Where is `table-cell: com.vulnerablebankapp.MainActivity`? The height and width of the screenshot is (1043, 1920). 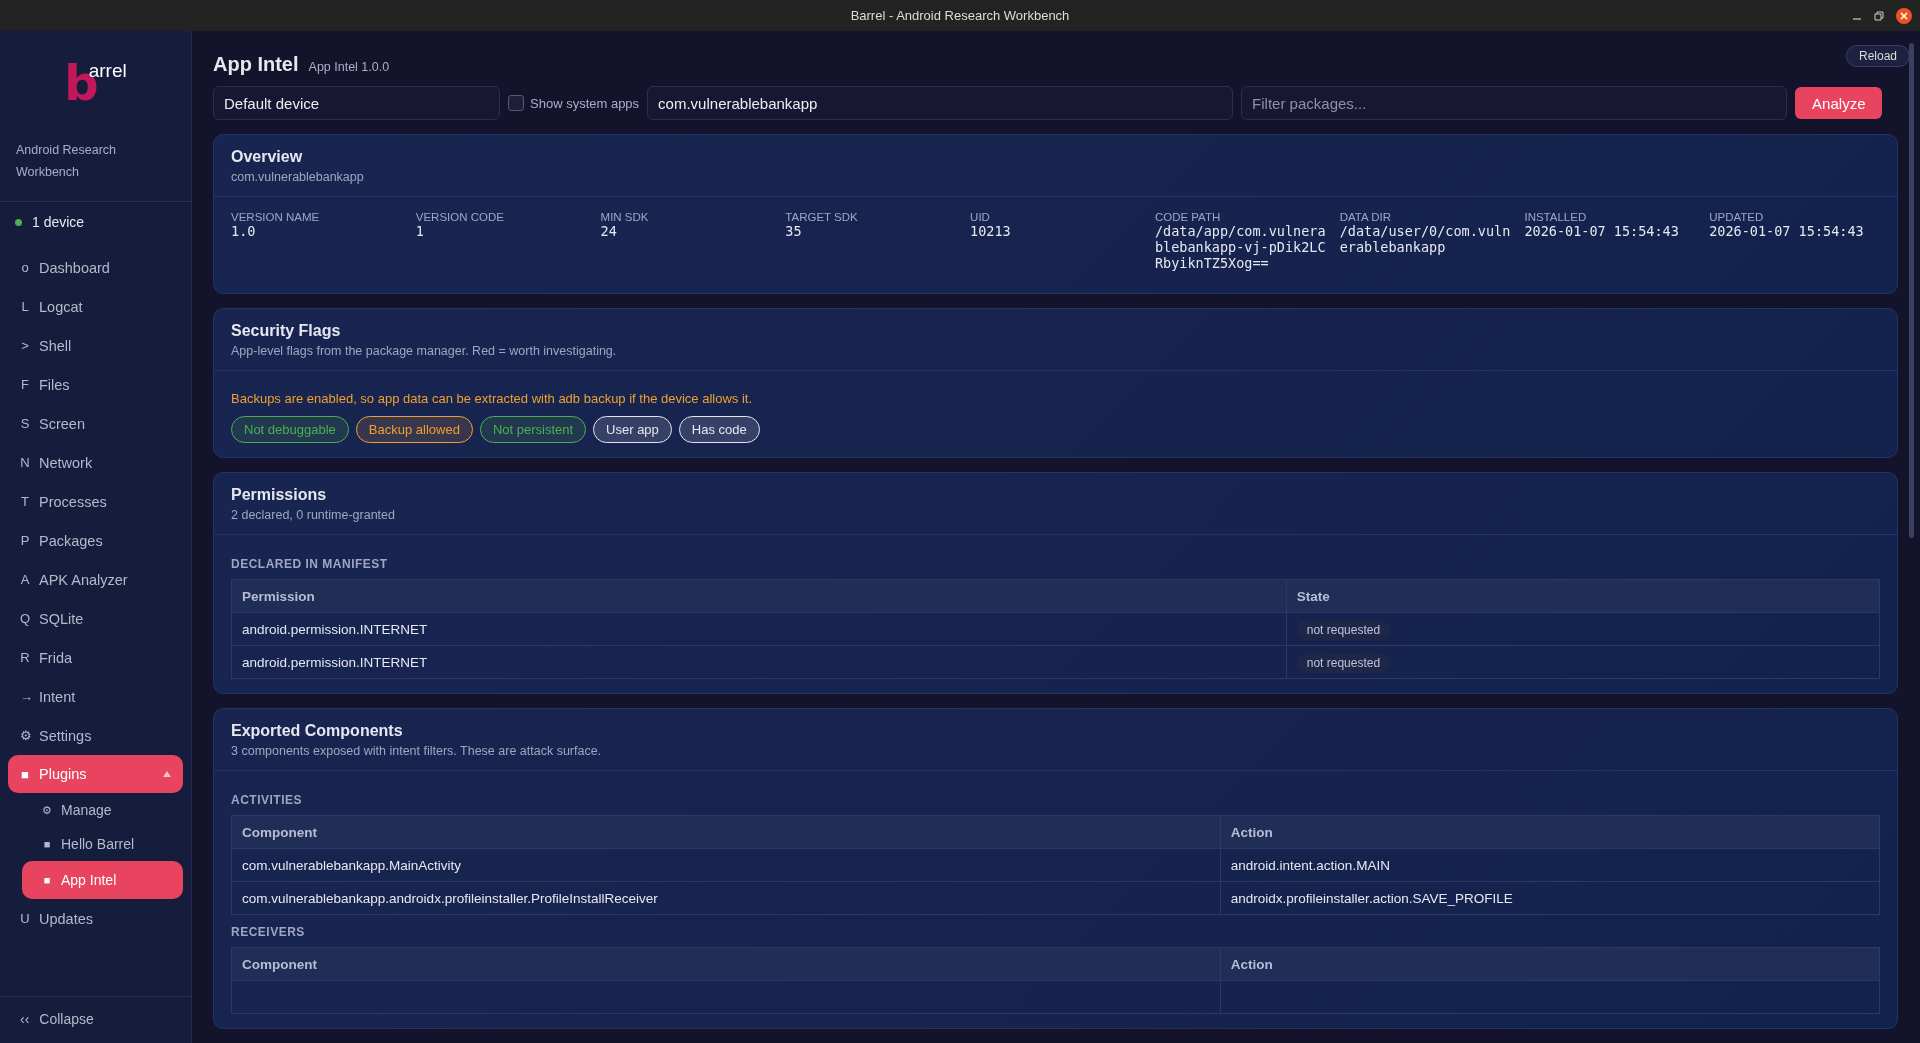 table-cell: com.vulnerablebankapp.MainActivity is located at coordinates (726, 865).